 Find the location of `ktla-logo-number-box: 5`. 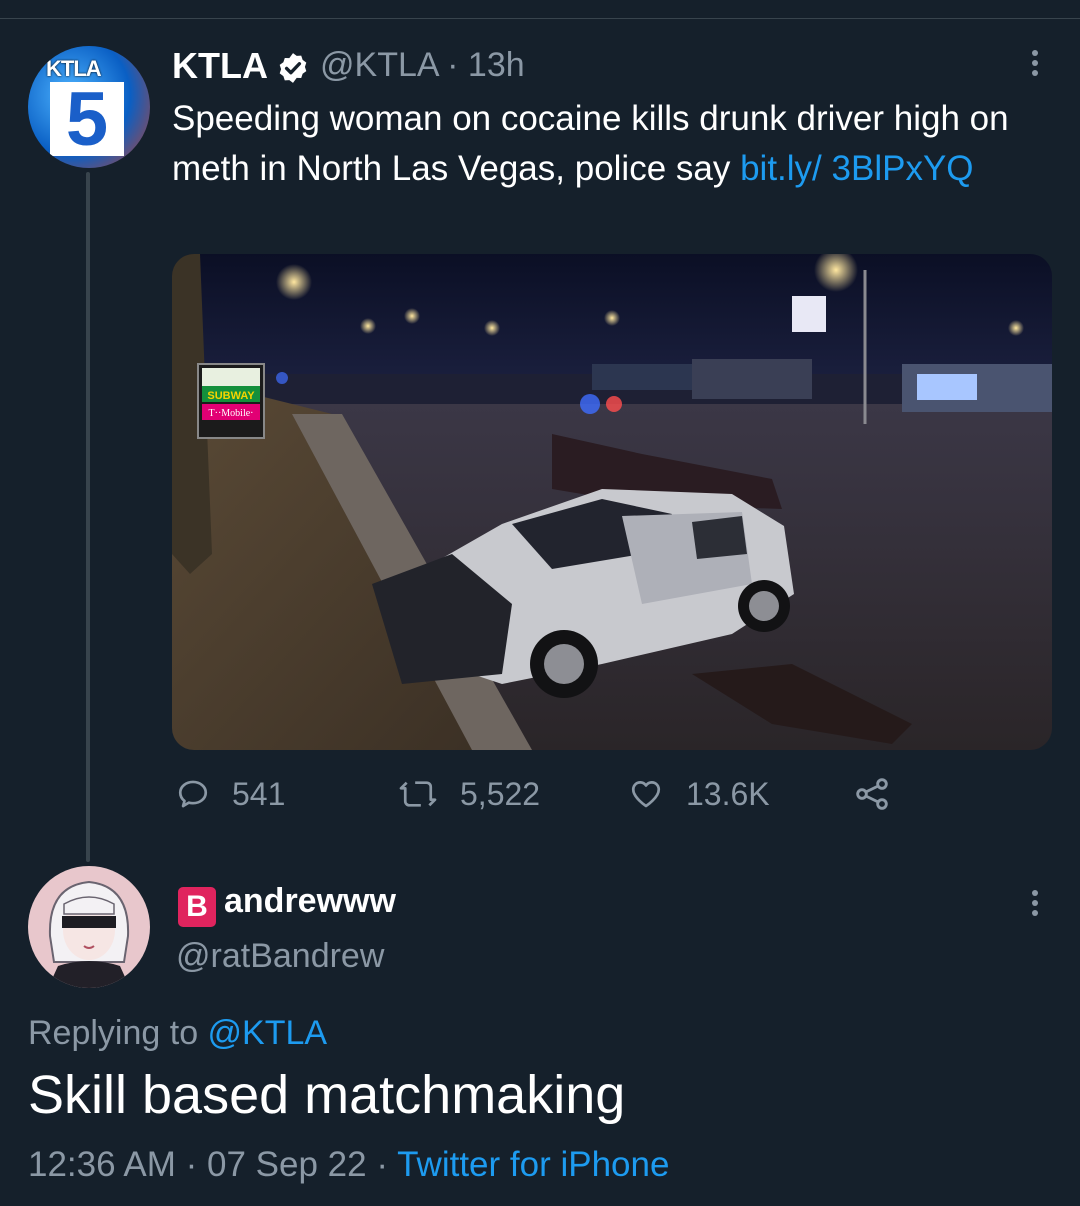

ktla-logo-number-box: 5 is located at coordinates (87, 119).